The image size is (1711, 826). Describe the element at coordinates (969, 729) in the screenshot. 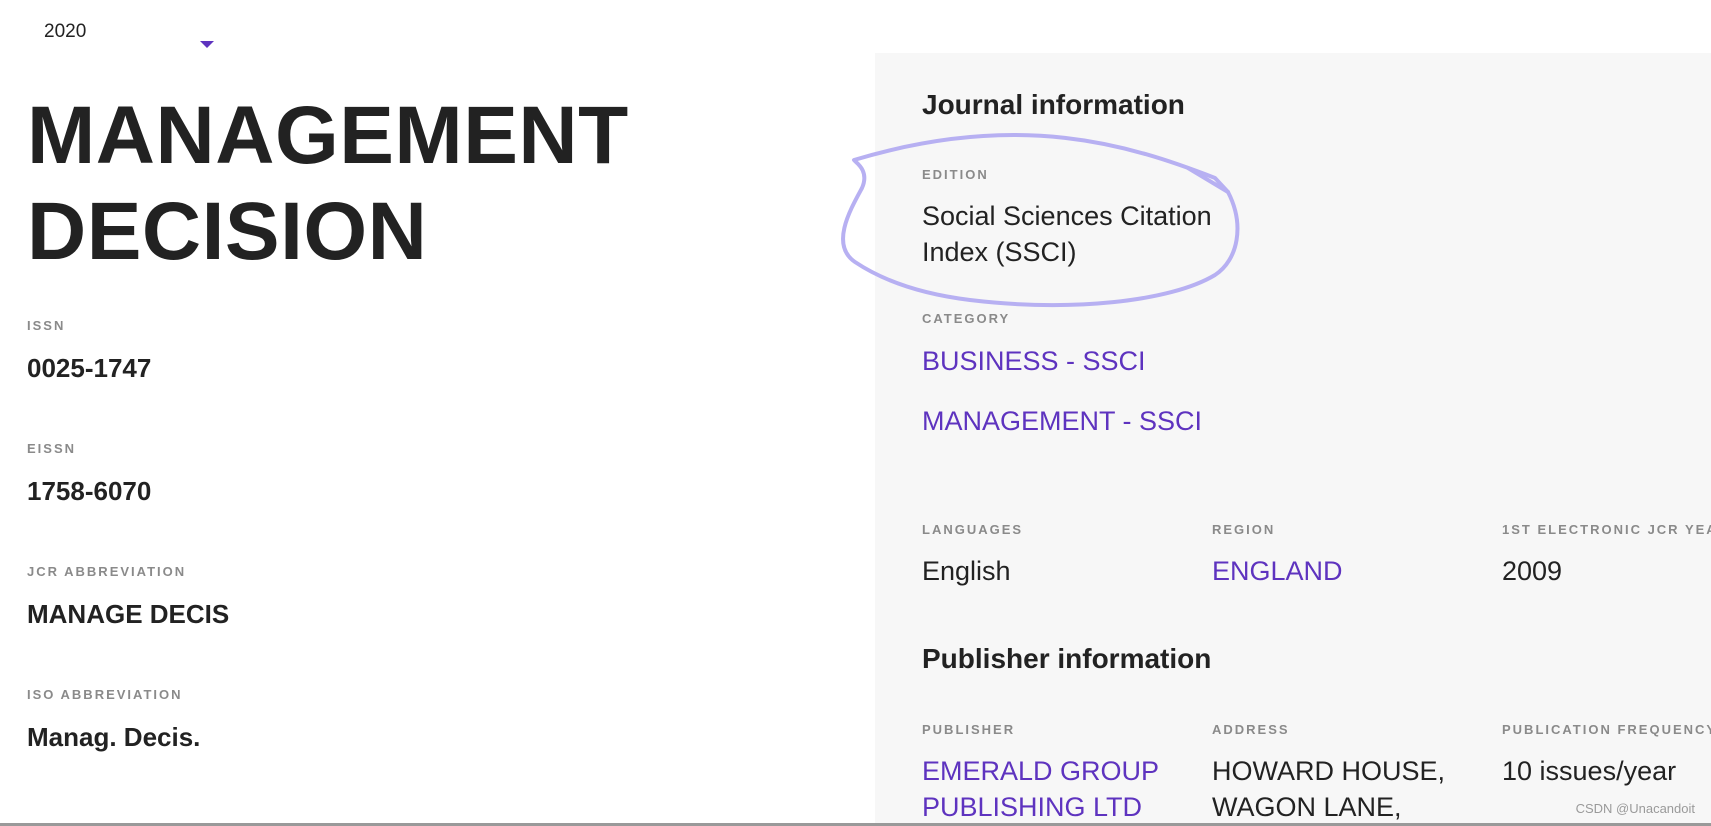

I see `publisher-label: PUBLISHER` at that location.